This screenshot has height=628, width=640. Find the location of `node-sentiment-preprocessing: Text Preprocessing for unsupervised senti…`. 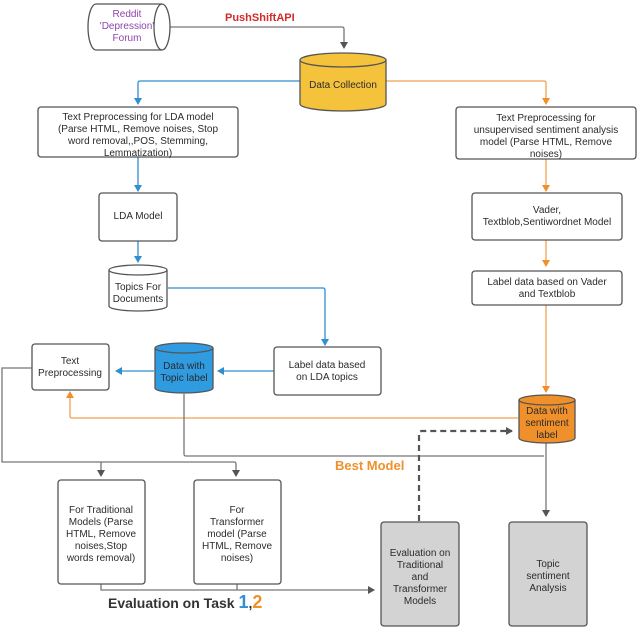

node-sentiment-preprocessing: Text Preprocessing for unsupervised senti… is located at coordinates (546, 133).